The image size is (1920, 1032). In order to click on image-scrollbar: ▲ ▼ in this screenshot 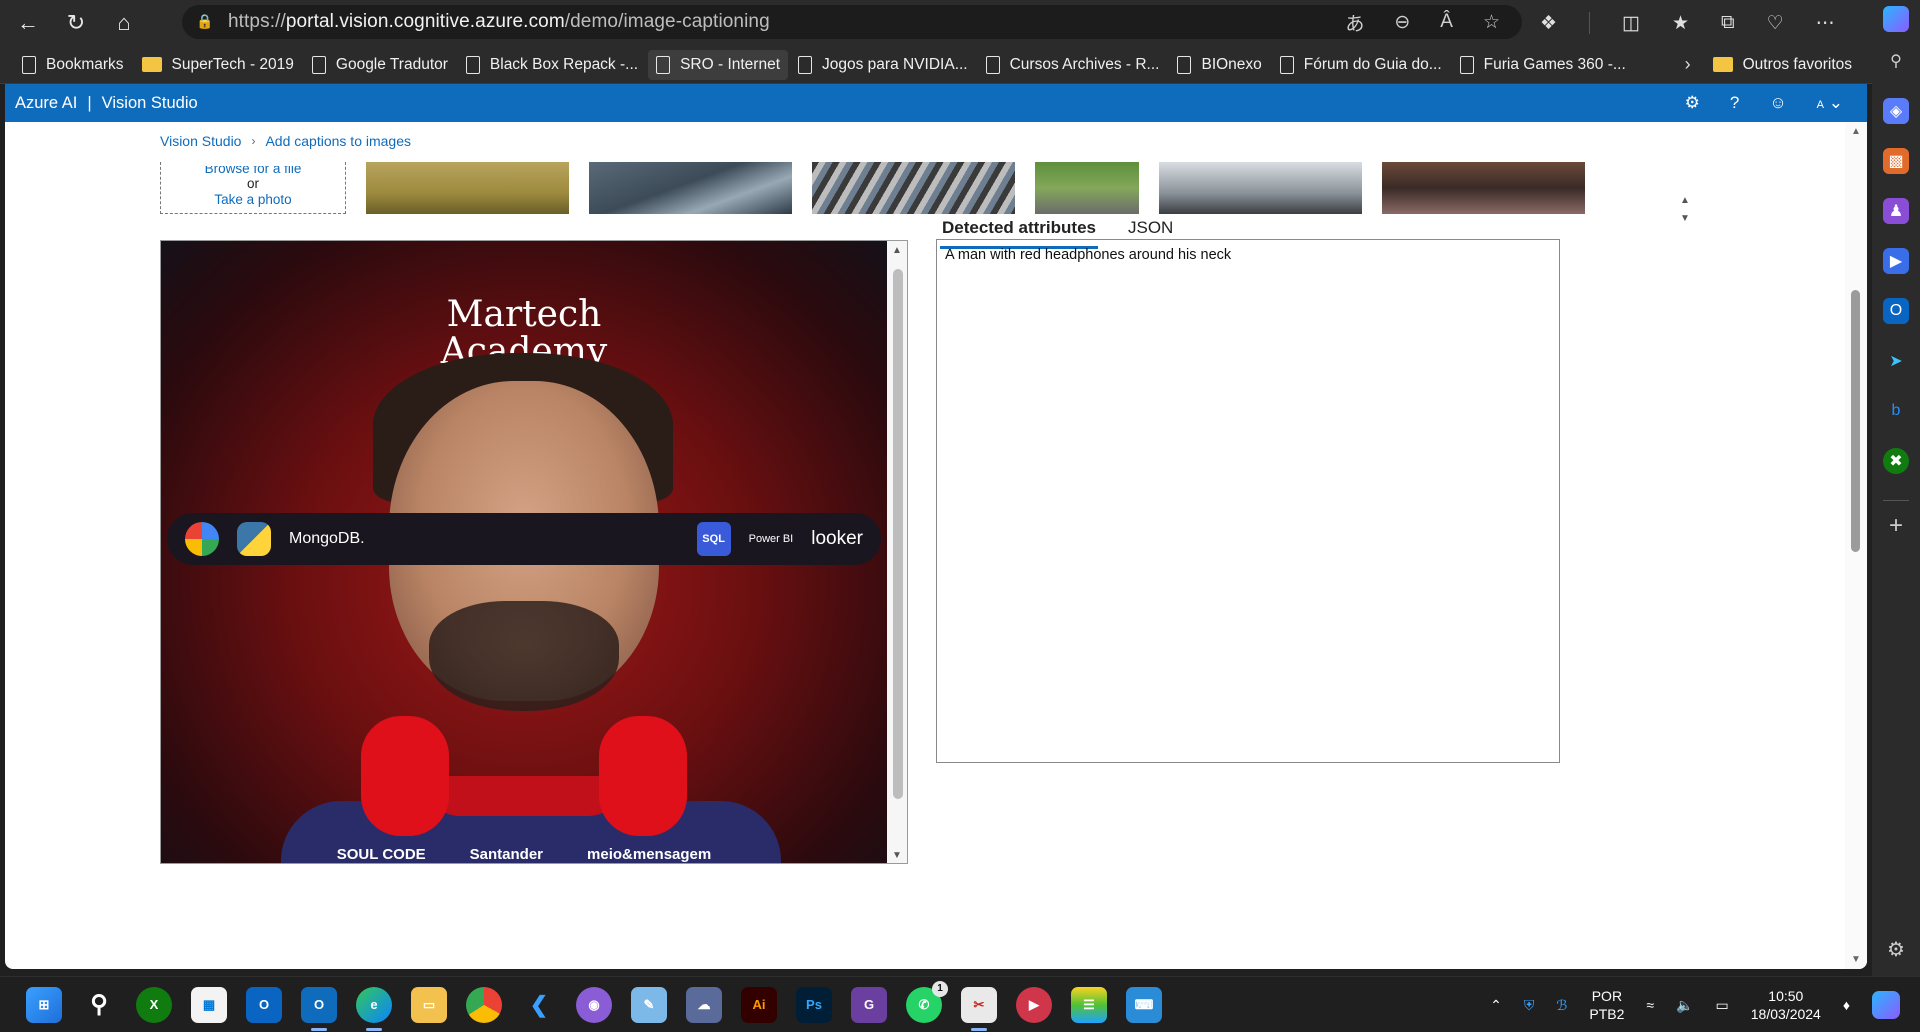, I will do `click(897, 552)`.